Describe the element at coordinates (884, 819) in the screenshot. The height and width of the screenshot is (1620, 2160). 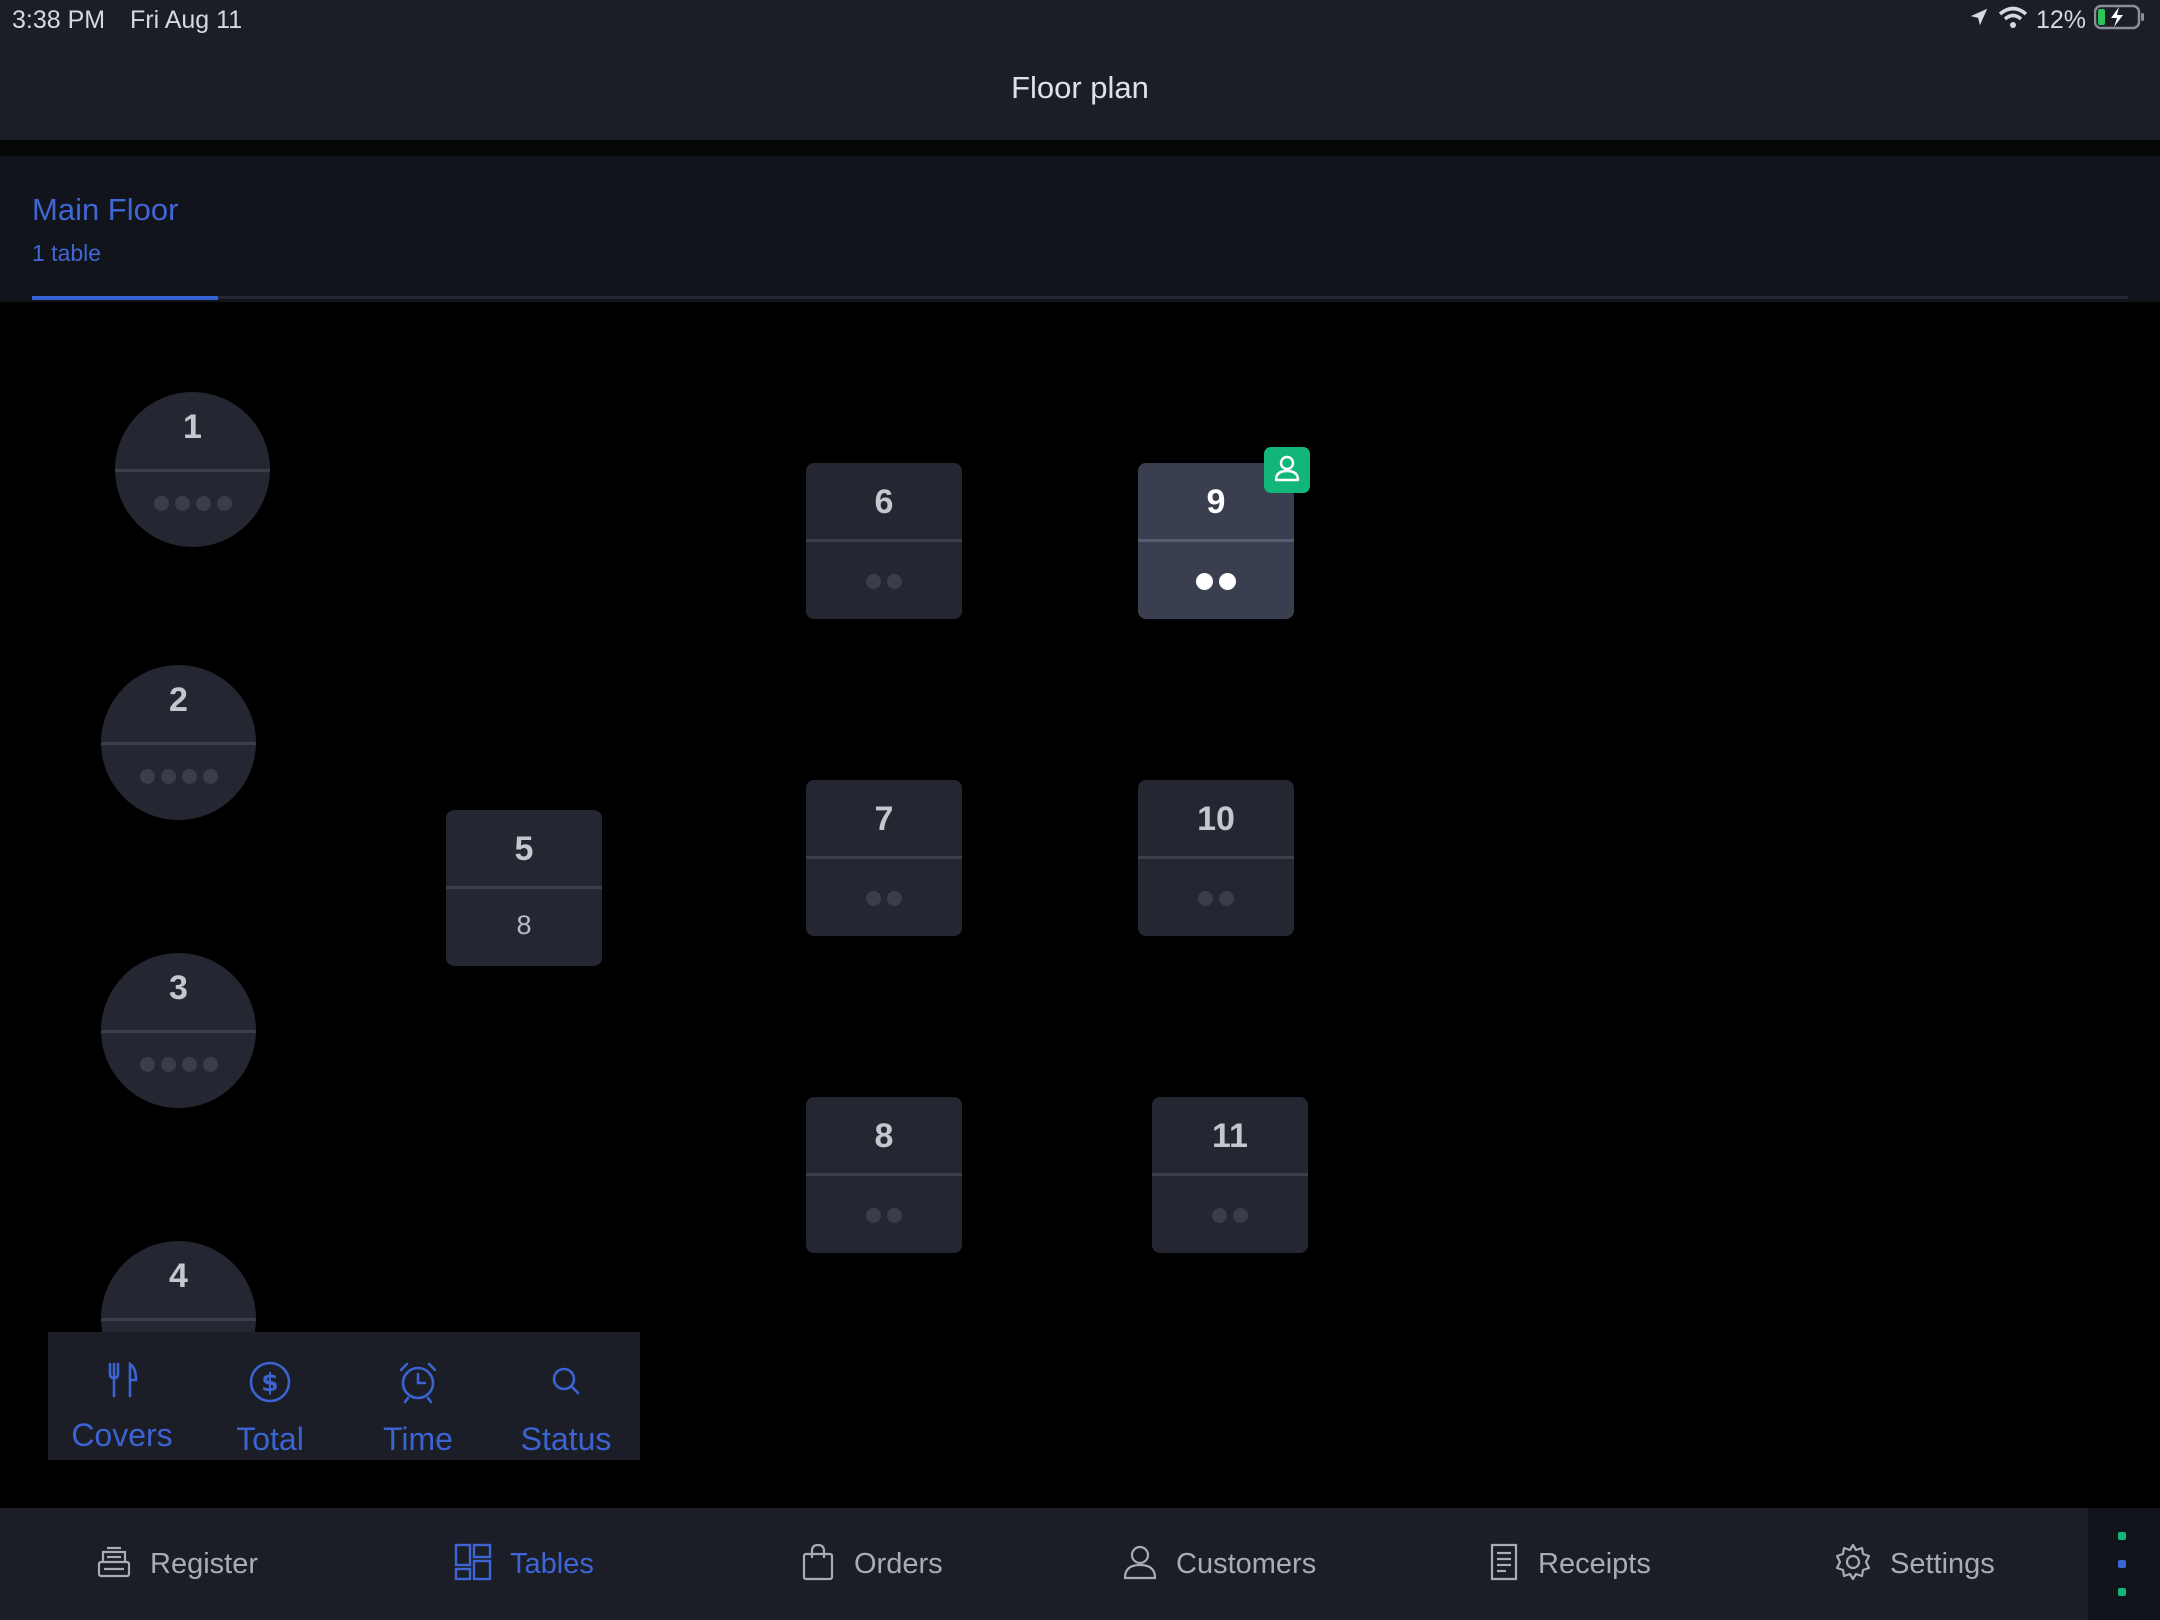
I see `table-number: 7` at that location.